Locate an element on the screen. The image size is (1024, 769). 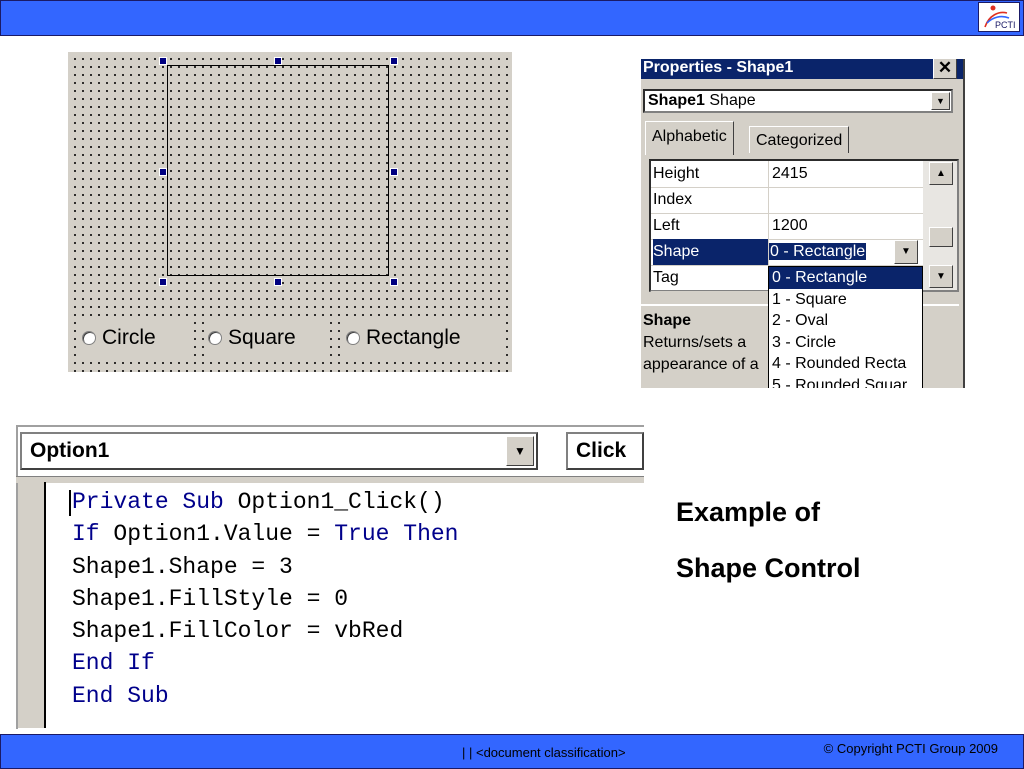
vertical-scrollbar: ▲ ▼ is located at coordinates (940, 225).